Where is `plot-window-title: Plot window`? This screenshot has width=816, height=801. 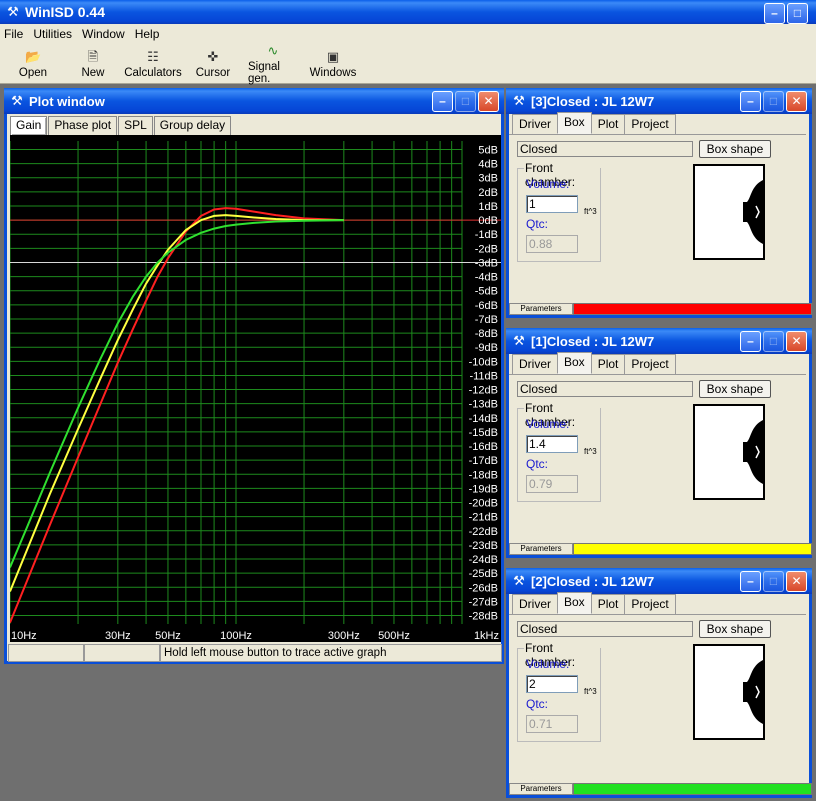 plot-window-title: Plot window is located at coordinates (67, 101).